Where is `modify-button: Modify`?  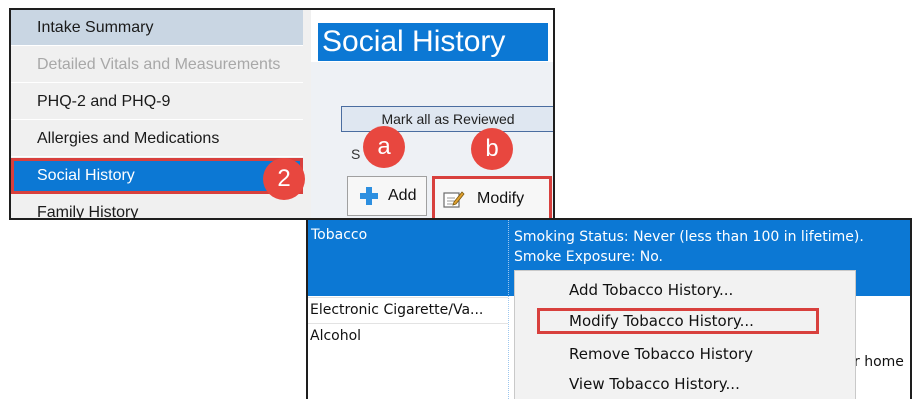
modify-button: Modify is located at coordinates (492, 197).